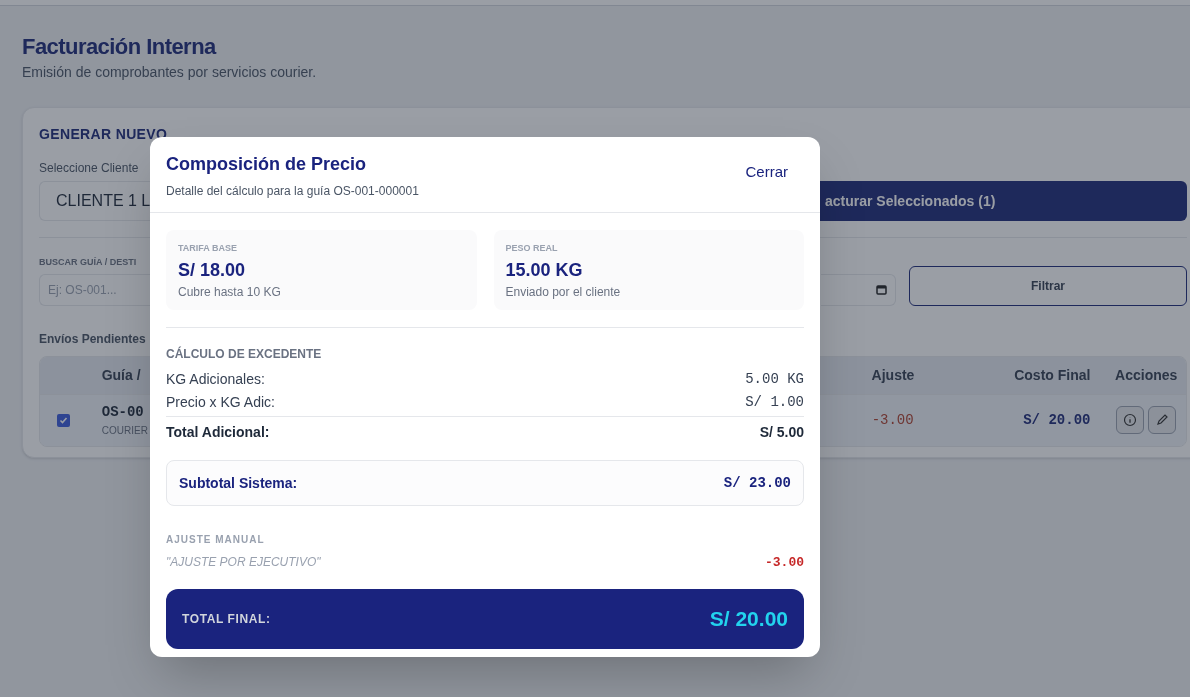 Image resolution: width=1190 pixels, height=697 pixels. Describe the element at coordinates (1146, 375) in the screenshot. I see `column-header: Acciones` at that location.